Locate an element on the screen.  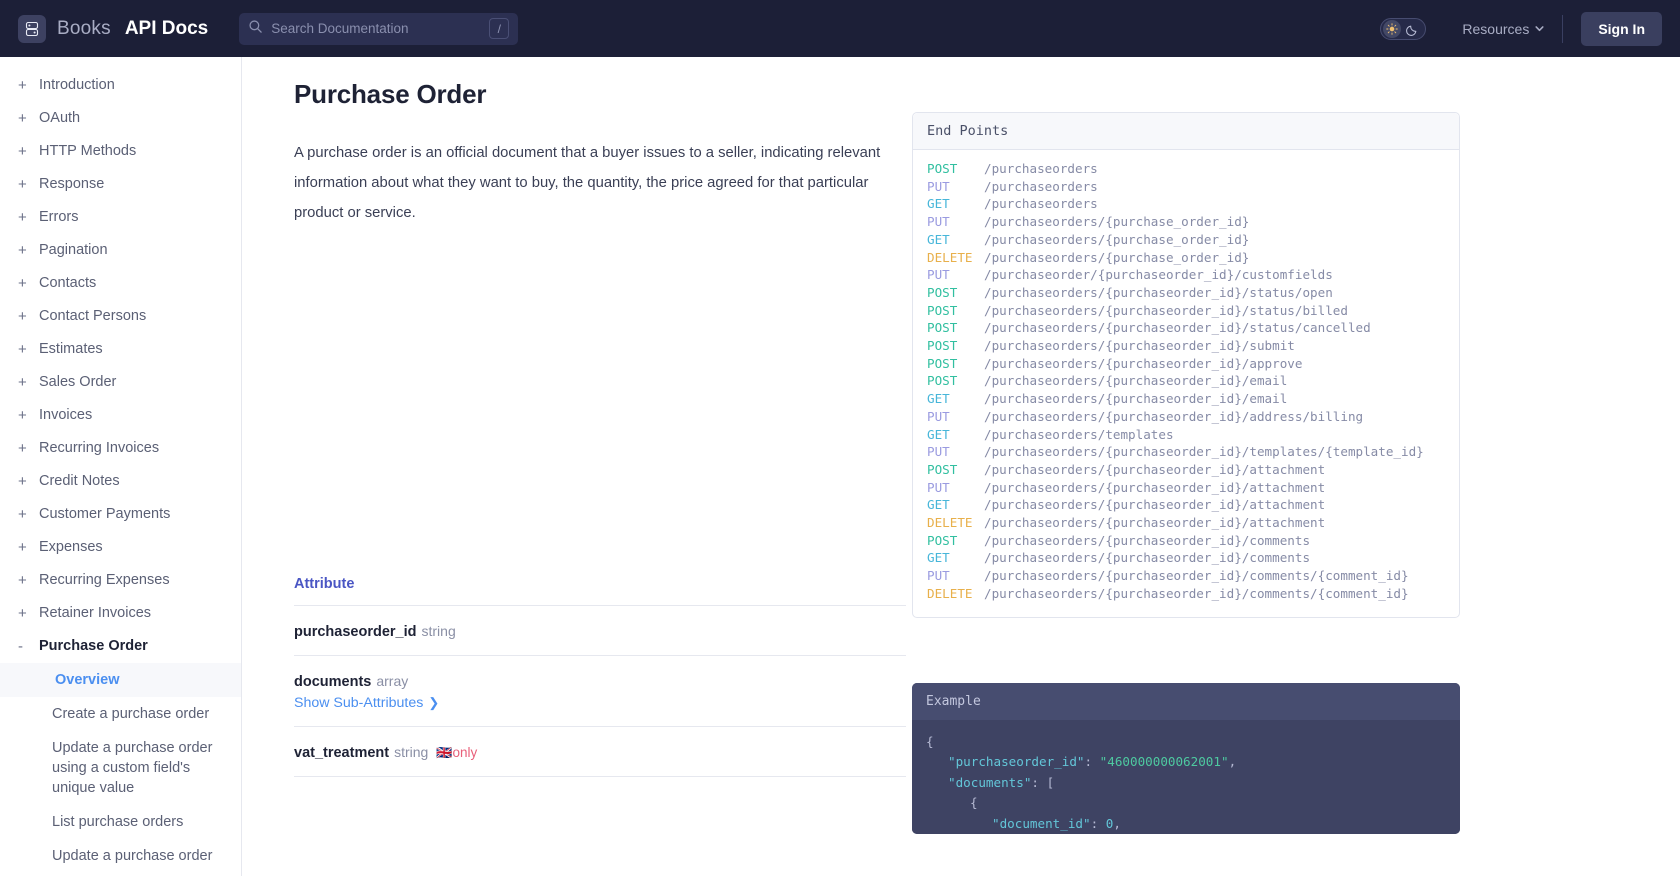
header-actions: Resources Sign In is located at coordinates (1521, 28).